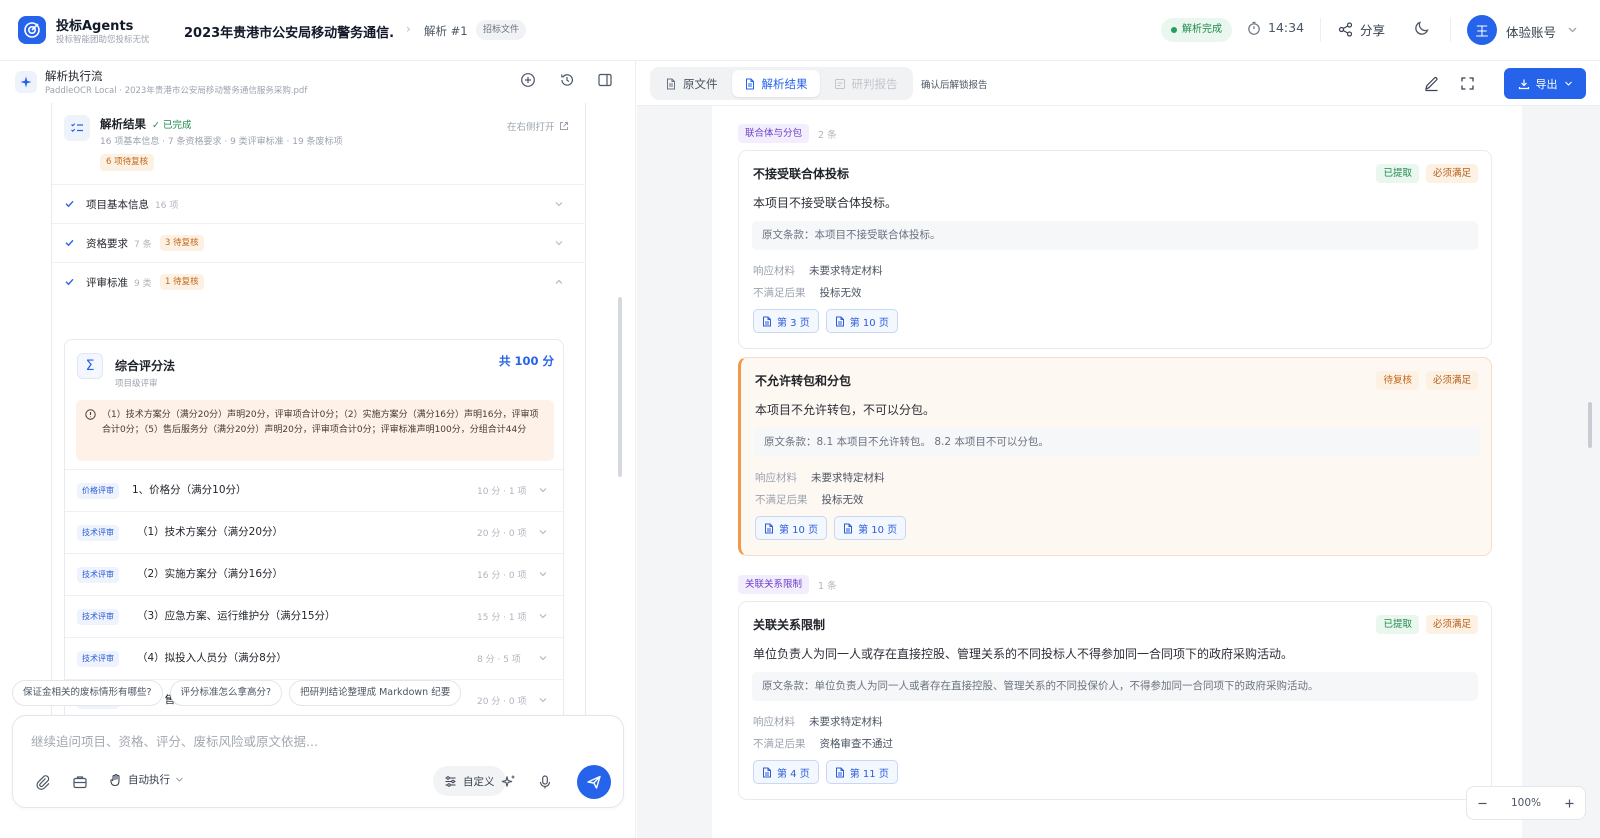 Image resolution: width=1600 pixels, height=838 pixels. I want to click on file-icon, so click(671, 83).